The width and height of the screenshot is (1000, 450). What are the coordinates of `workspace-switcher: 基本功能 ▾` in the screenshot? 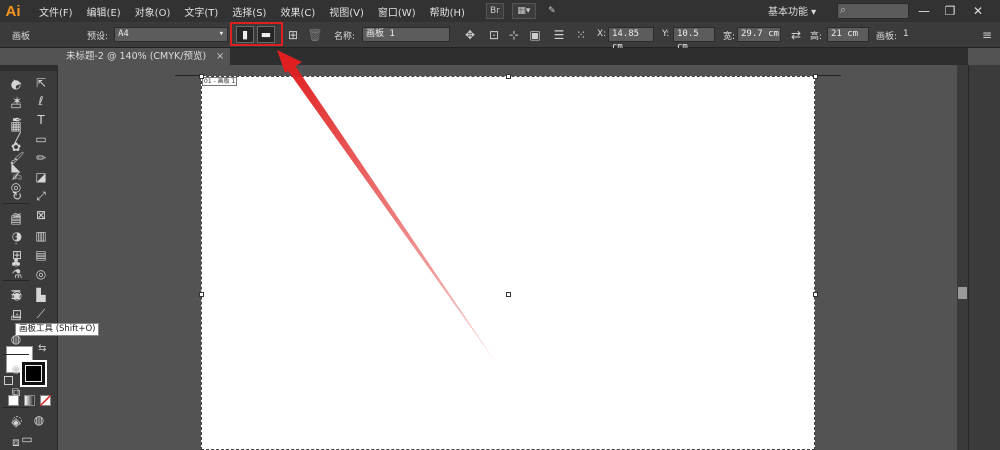 It's located at (792, 10).